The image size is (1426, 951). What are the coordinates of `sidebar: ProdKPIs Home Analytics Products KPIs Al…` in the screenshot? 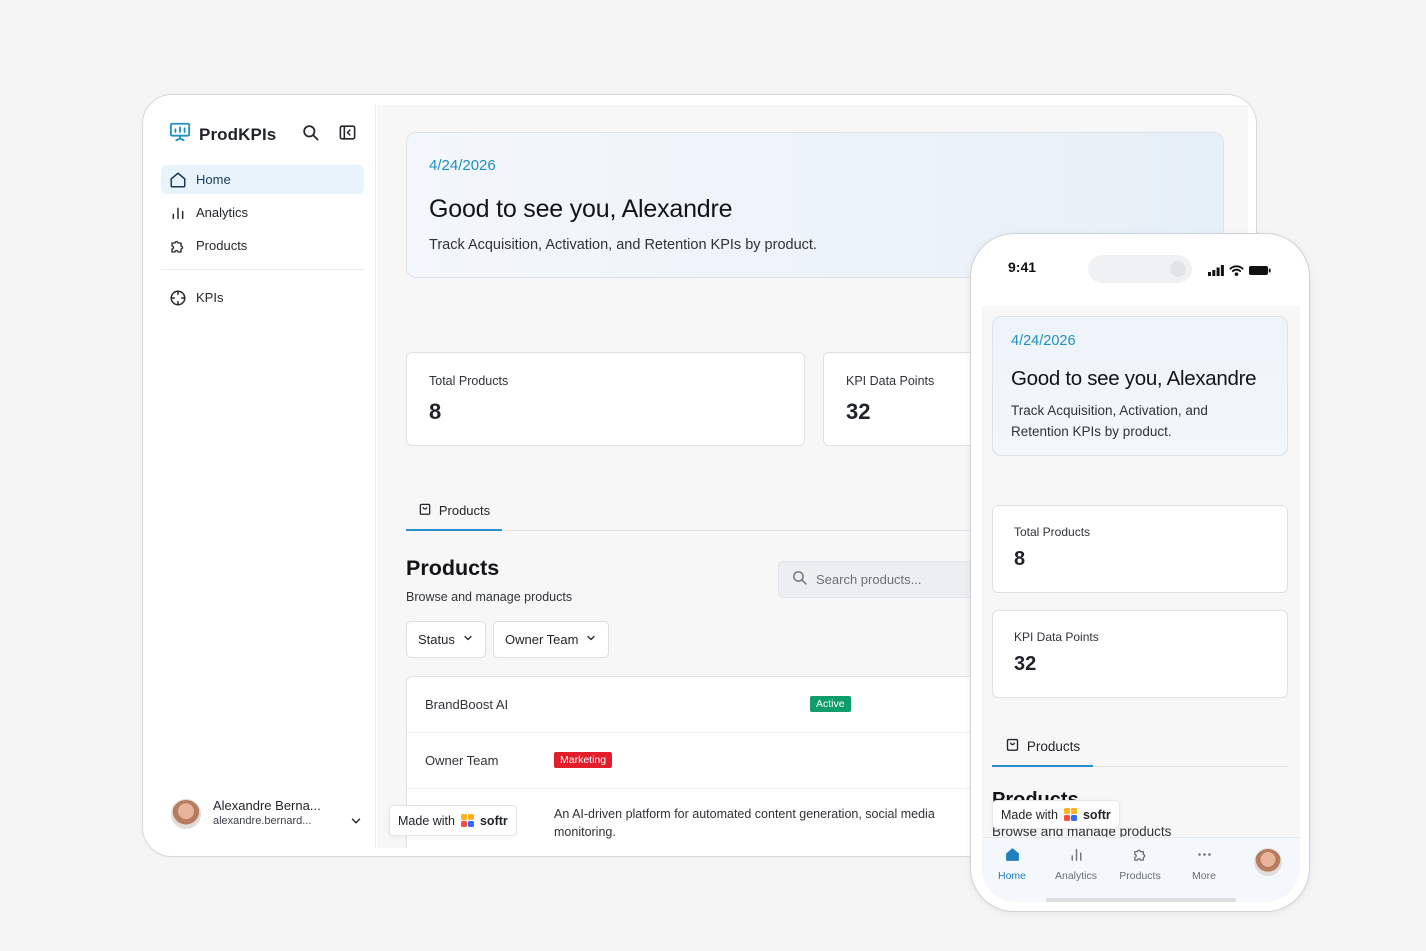 It's located at (264, 476).